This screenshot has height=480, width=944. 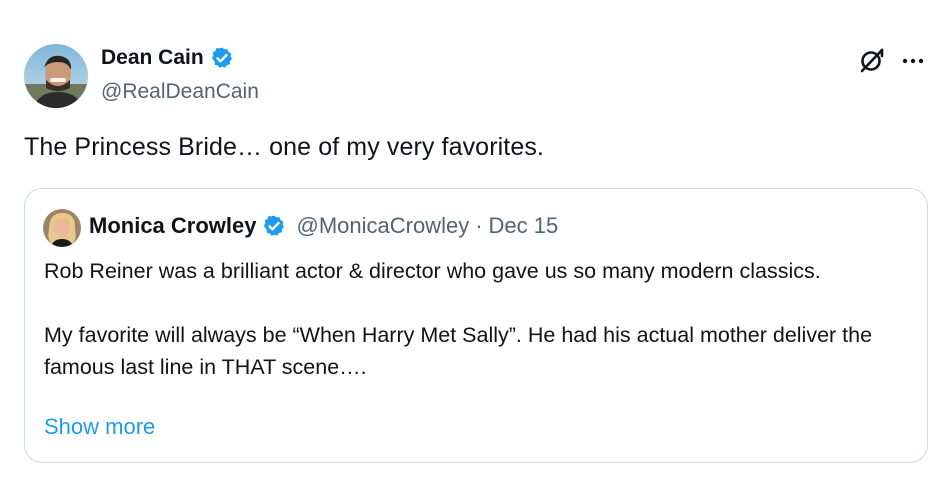 I want to click on author-name-row: Dean Cain, so click(x=167, y=58).